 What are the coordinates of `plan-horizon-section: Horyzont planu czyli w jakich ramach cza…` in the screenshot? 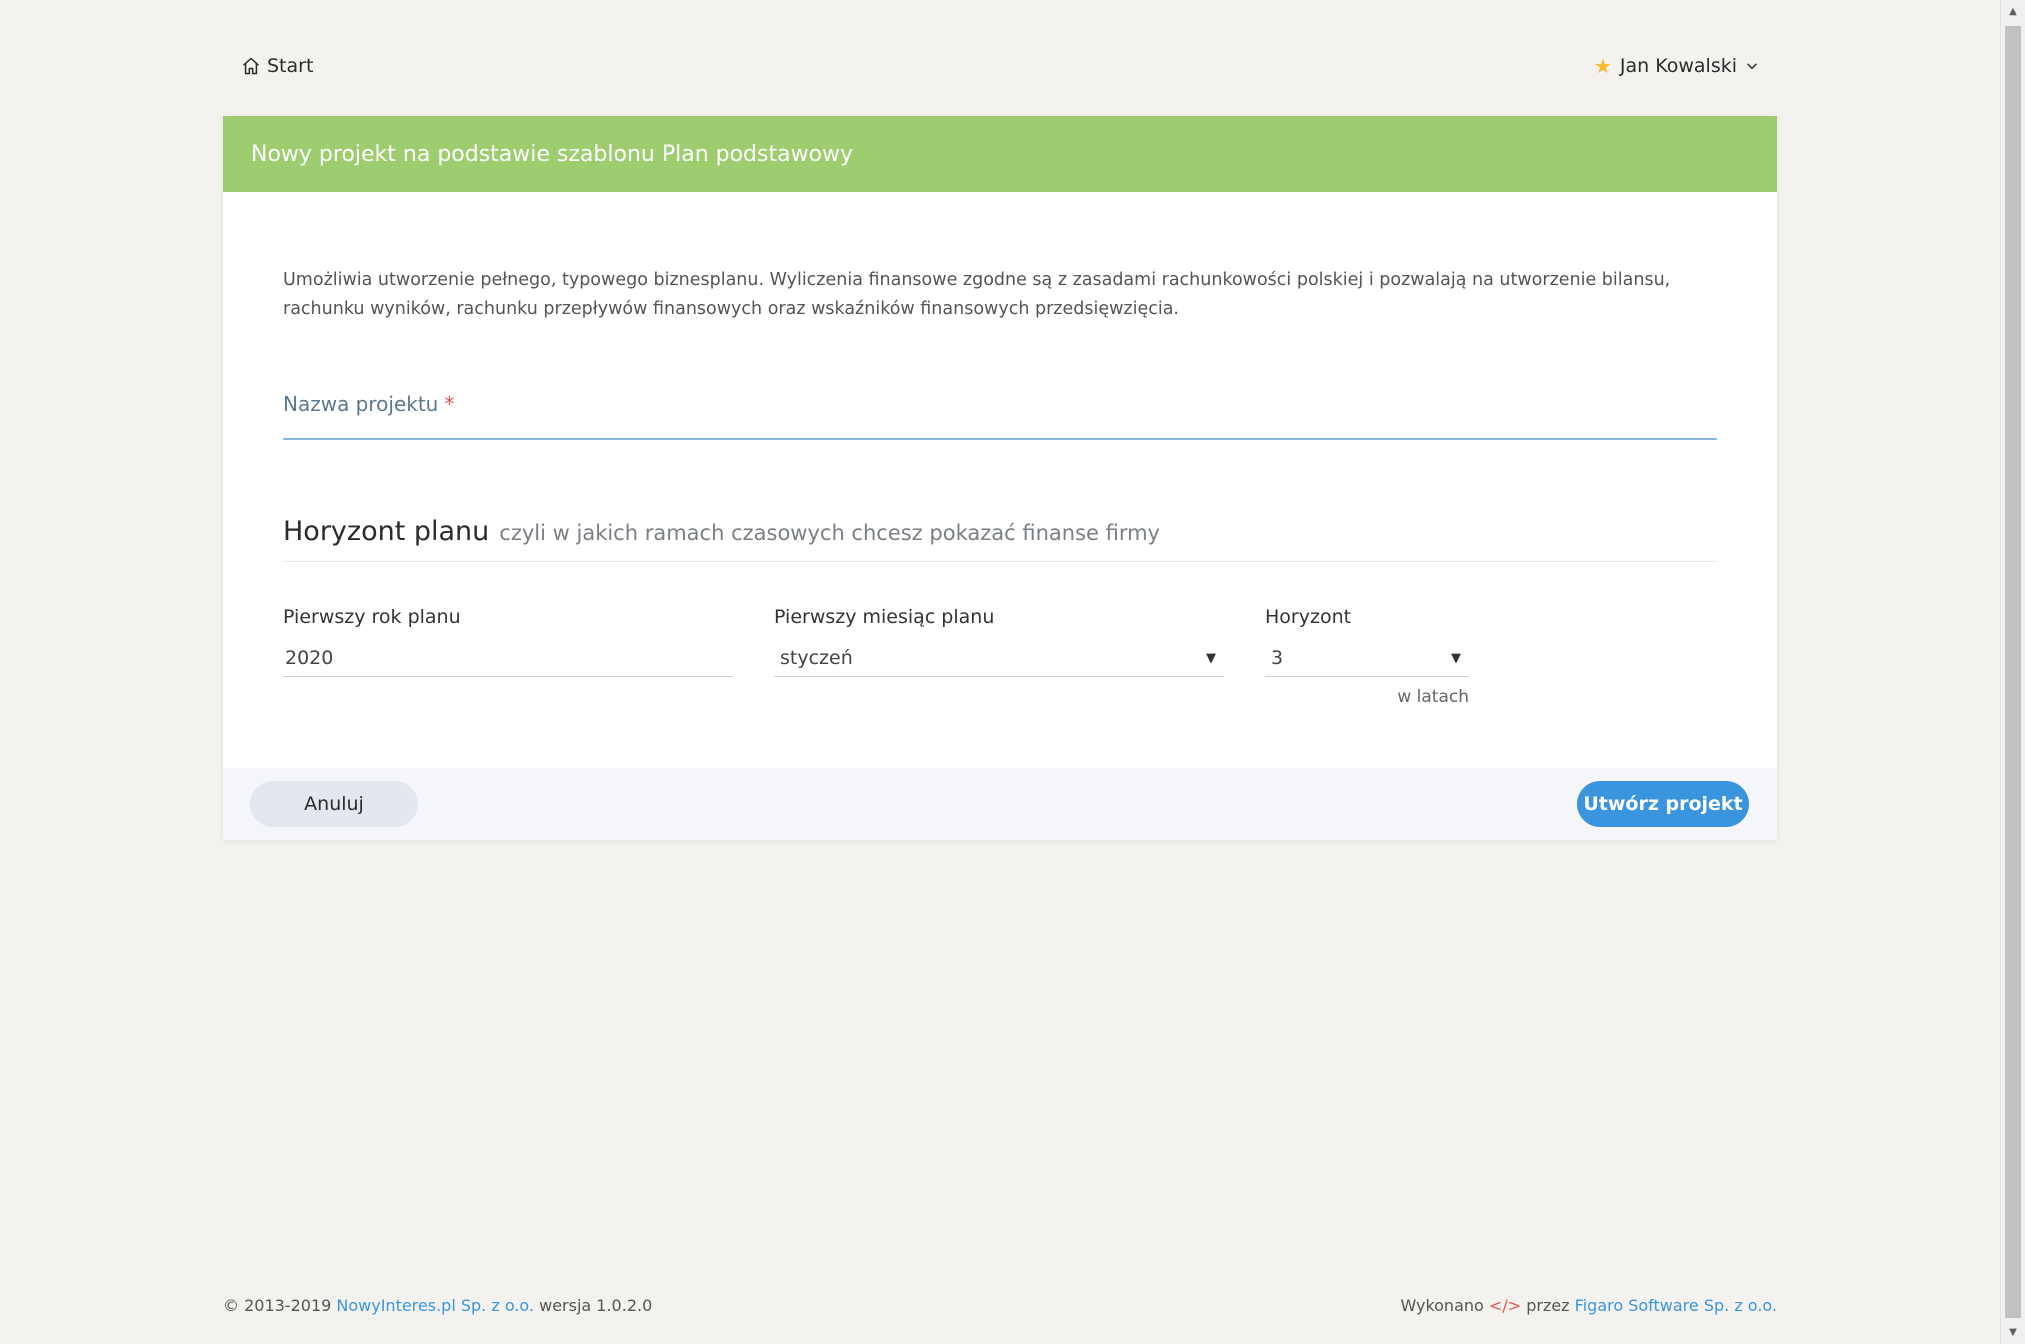 It's located at (1000, 539).